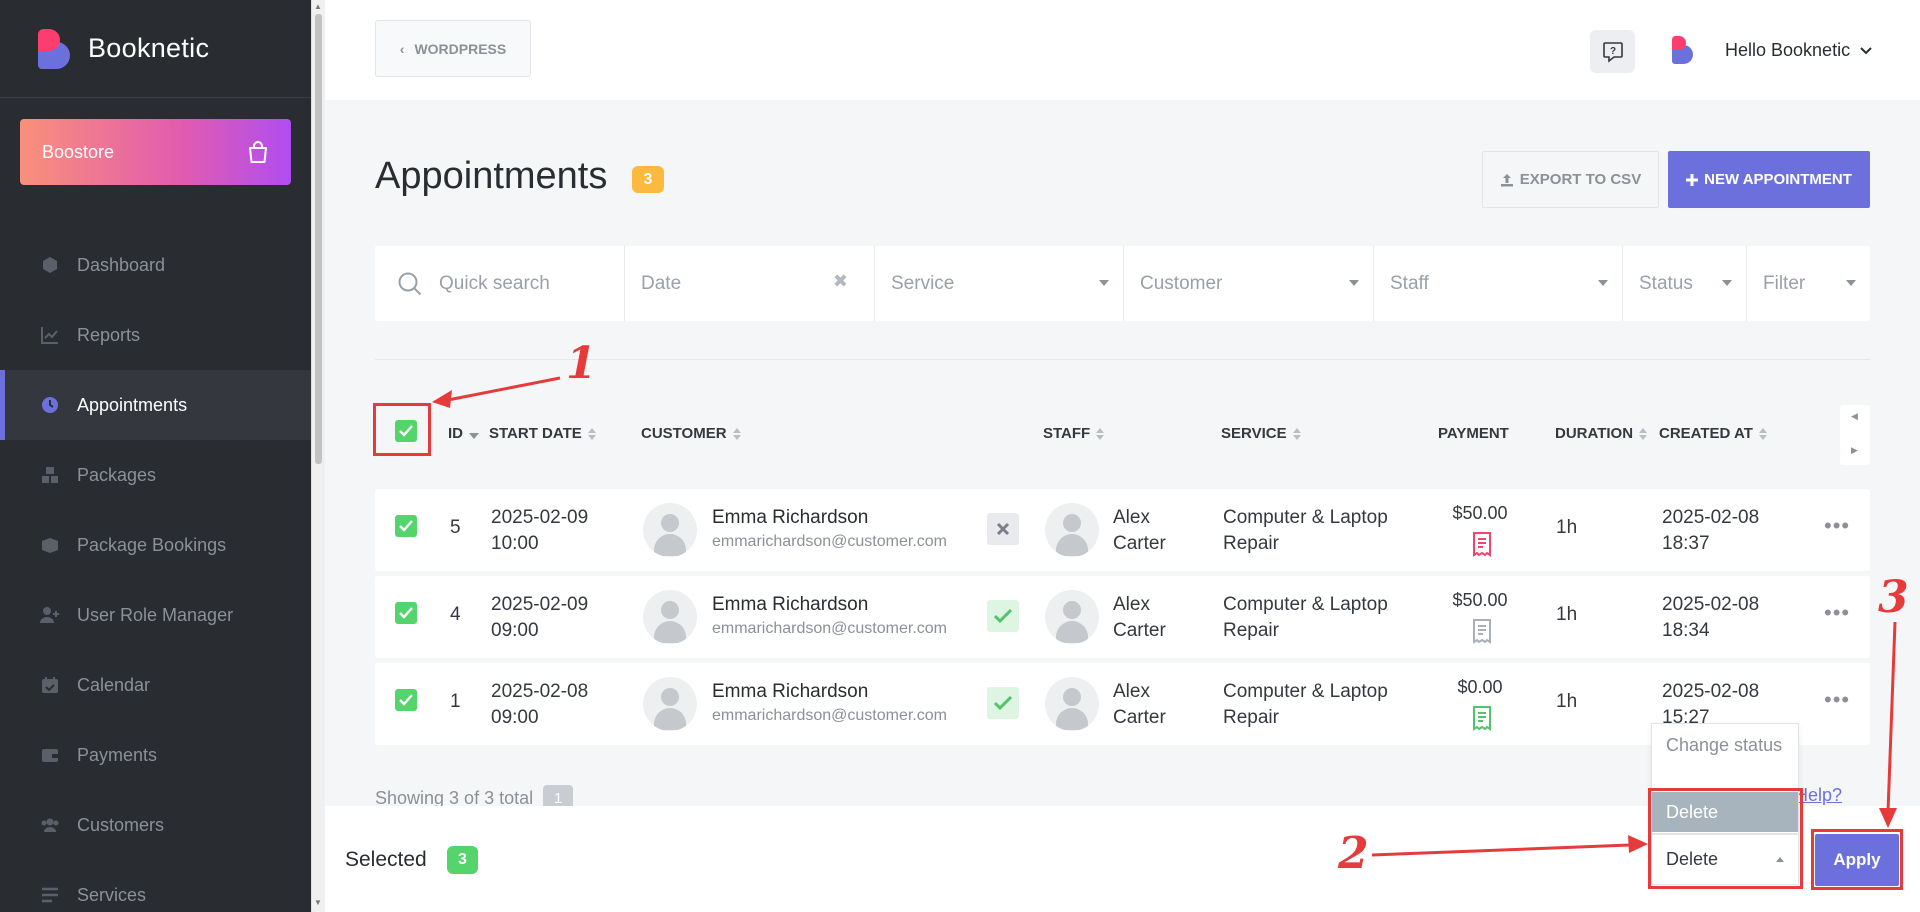 The image size is (1920, 912). Describe the element at coordinates (50, 475) in the screenshot. I see `boxes-icon` at that location.